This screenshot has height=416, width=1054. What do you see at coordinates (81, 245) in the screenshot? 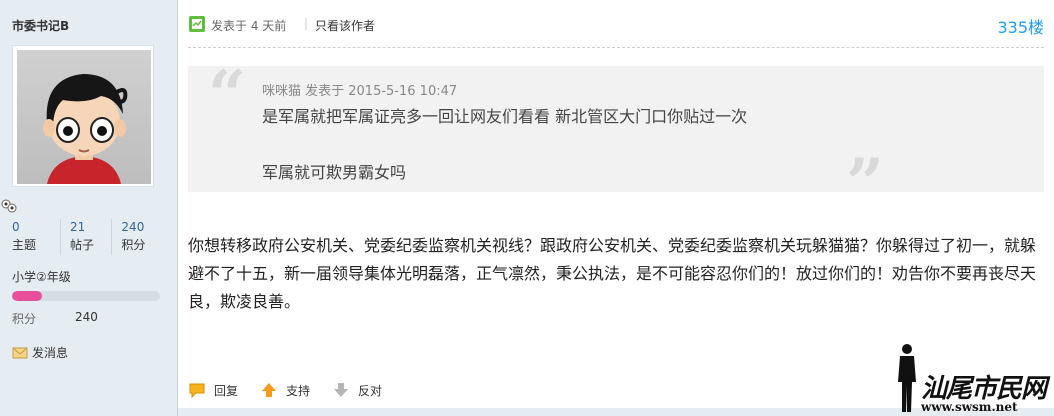
I see `stat-posts-label: 帖子` at bounding box center [81, 245].